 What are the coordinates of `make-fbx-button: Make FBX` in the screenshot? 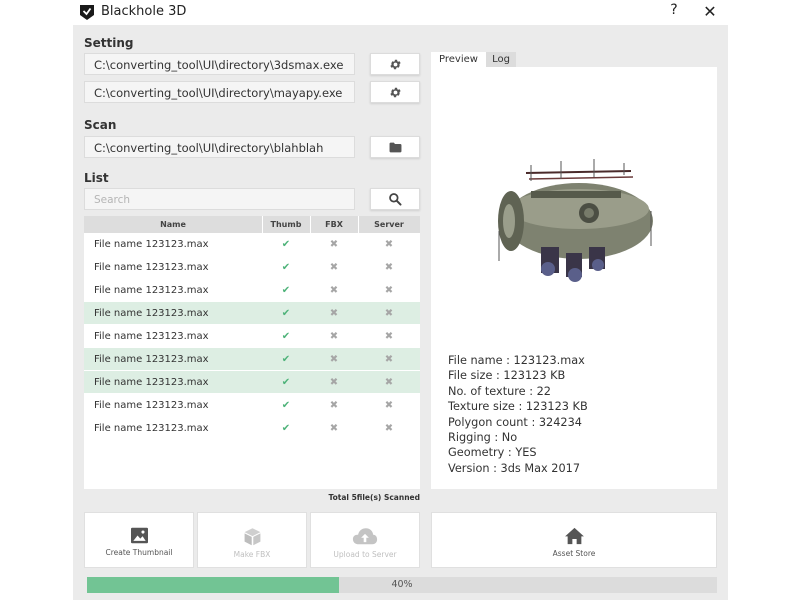 It's located at (252, 540).